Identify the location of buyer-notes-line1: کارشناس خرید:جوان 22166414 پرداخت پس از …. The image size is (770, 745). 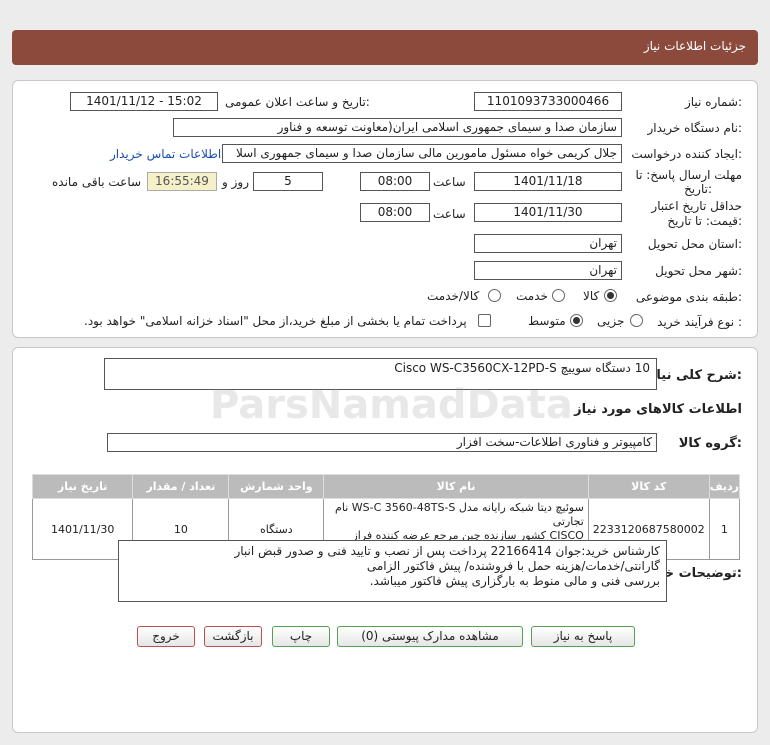
(447, 551).